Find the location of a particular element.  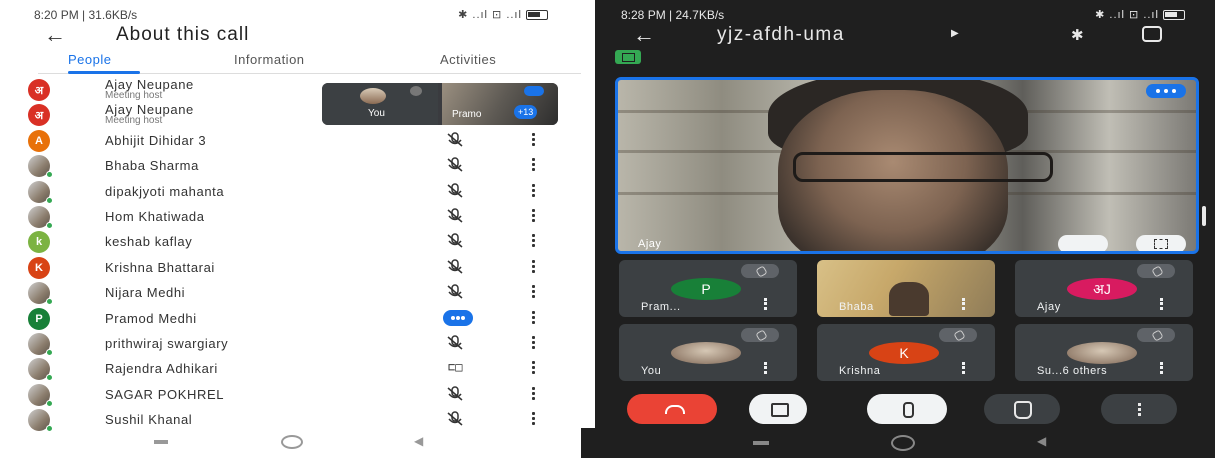

participant-row: P Pramod Medhi is located at coordinates (306, 318).